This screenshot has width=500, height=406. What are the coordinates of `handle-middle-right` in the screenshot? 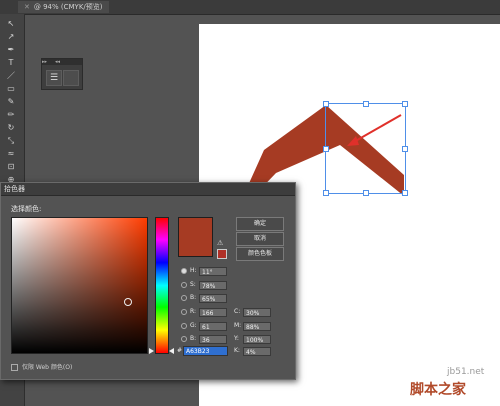 It's located at (405, 149).